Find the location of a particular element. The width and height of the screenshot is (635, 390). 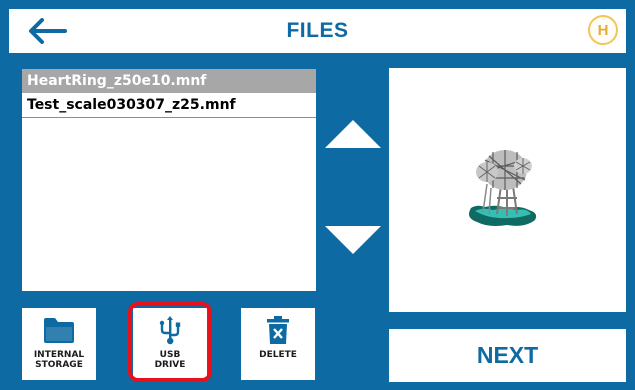

delete-button: DELETE is located at coordinates (278, 344).